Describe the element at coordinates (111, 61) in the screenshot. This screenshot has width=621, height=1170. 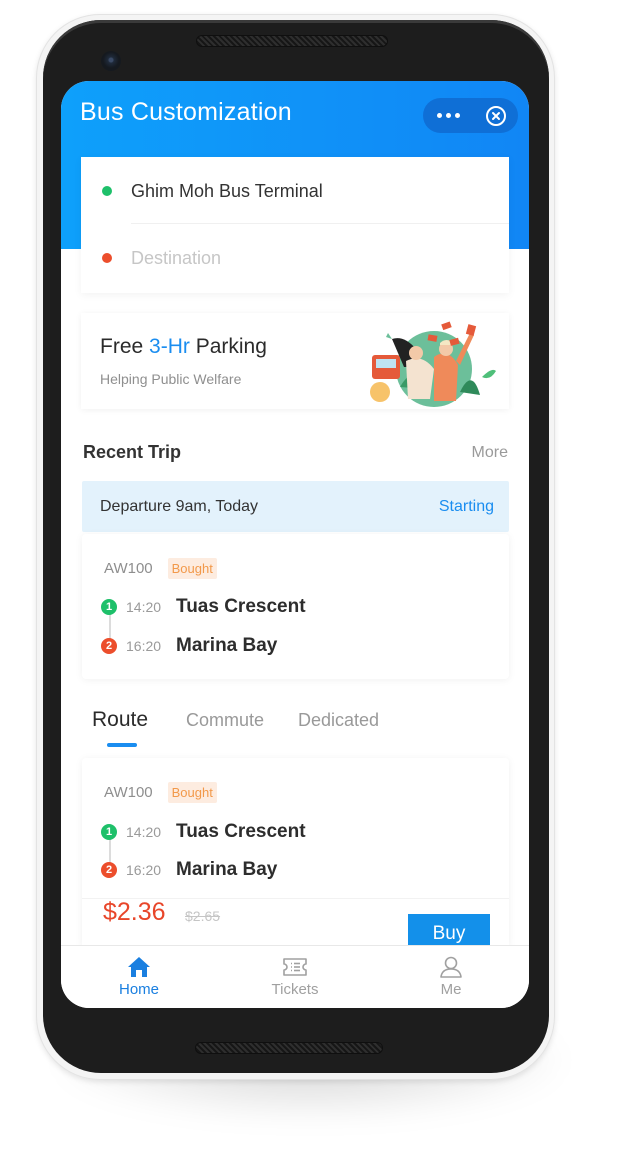
I see `front-camera` at that location.